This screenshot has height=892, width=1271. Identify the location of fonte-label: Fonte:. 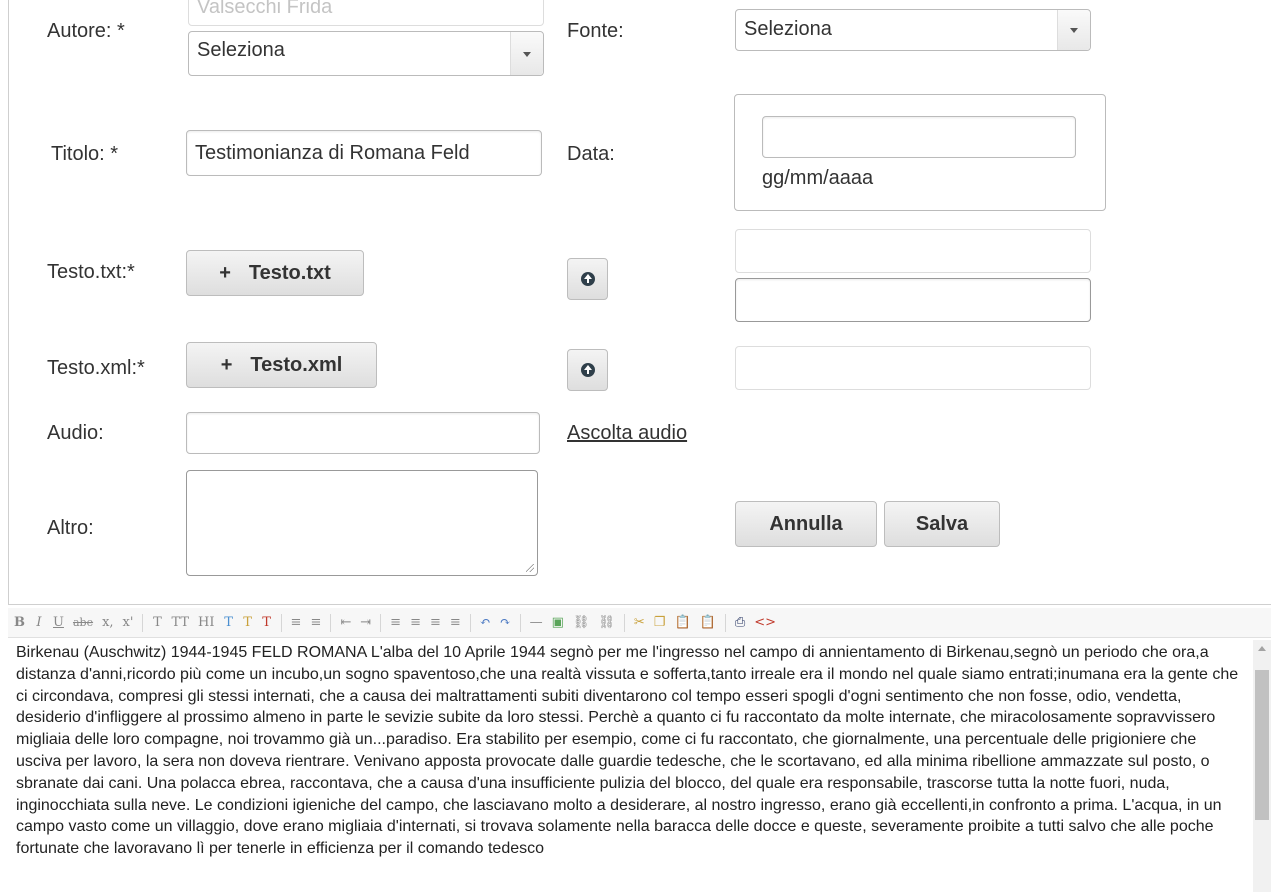
(595, 31).